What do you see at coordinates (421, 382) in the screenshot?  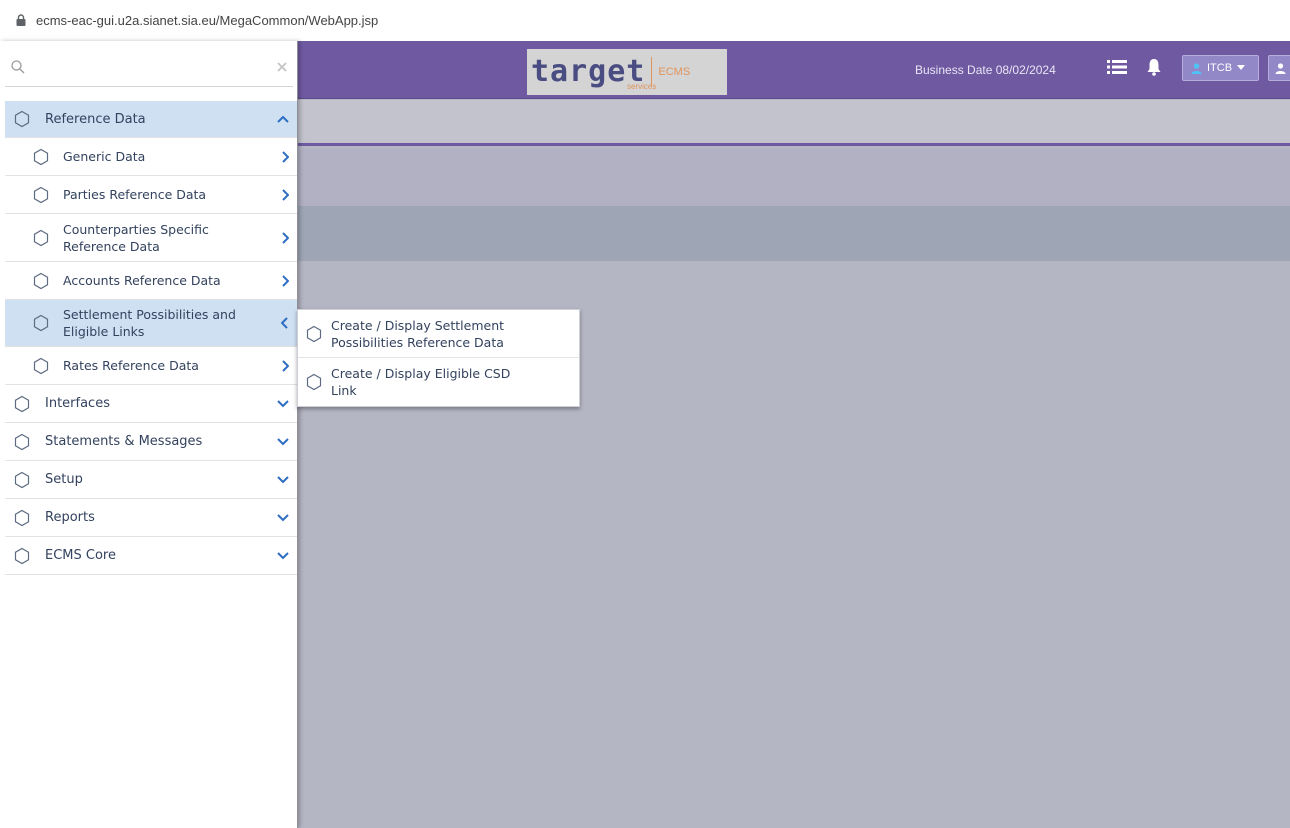 I see `menu-item-label: Create / Display Eligible CSD Link` at bounding box center [421, 382].